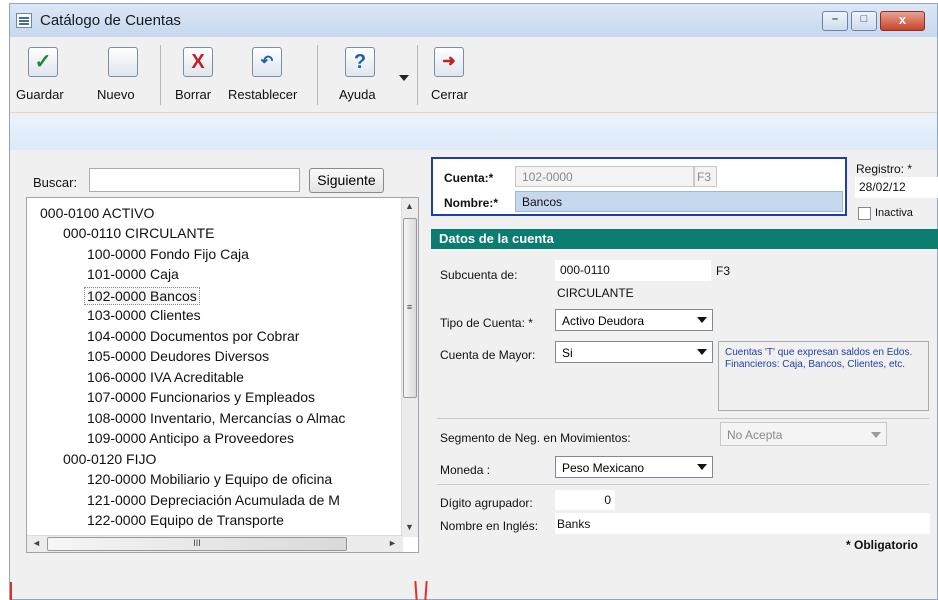 The width and height of the screenshot is (938, 600). What do you see at coordinates (55, 182) in the screenshot?
I see `search-label: Buscar:` at bounding box center [55, 182].